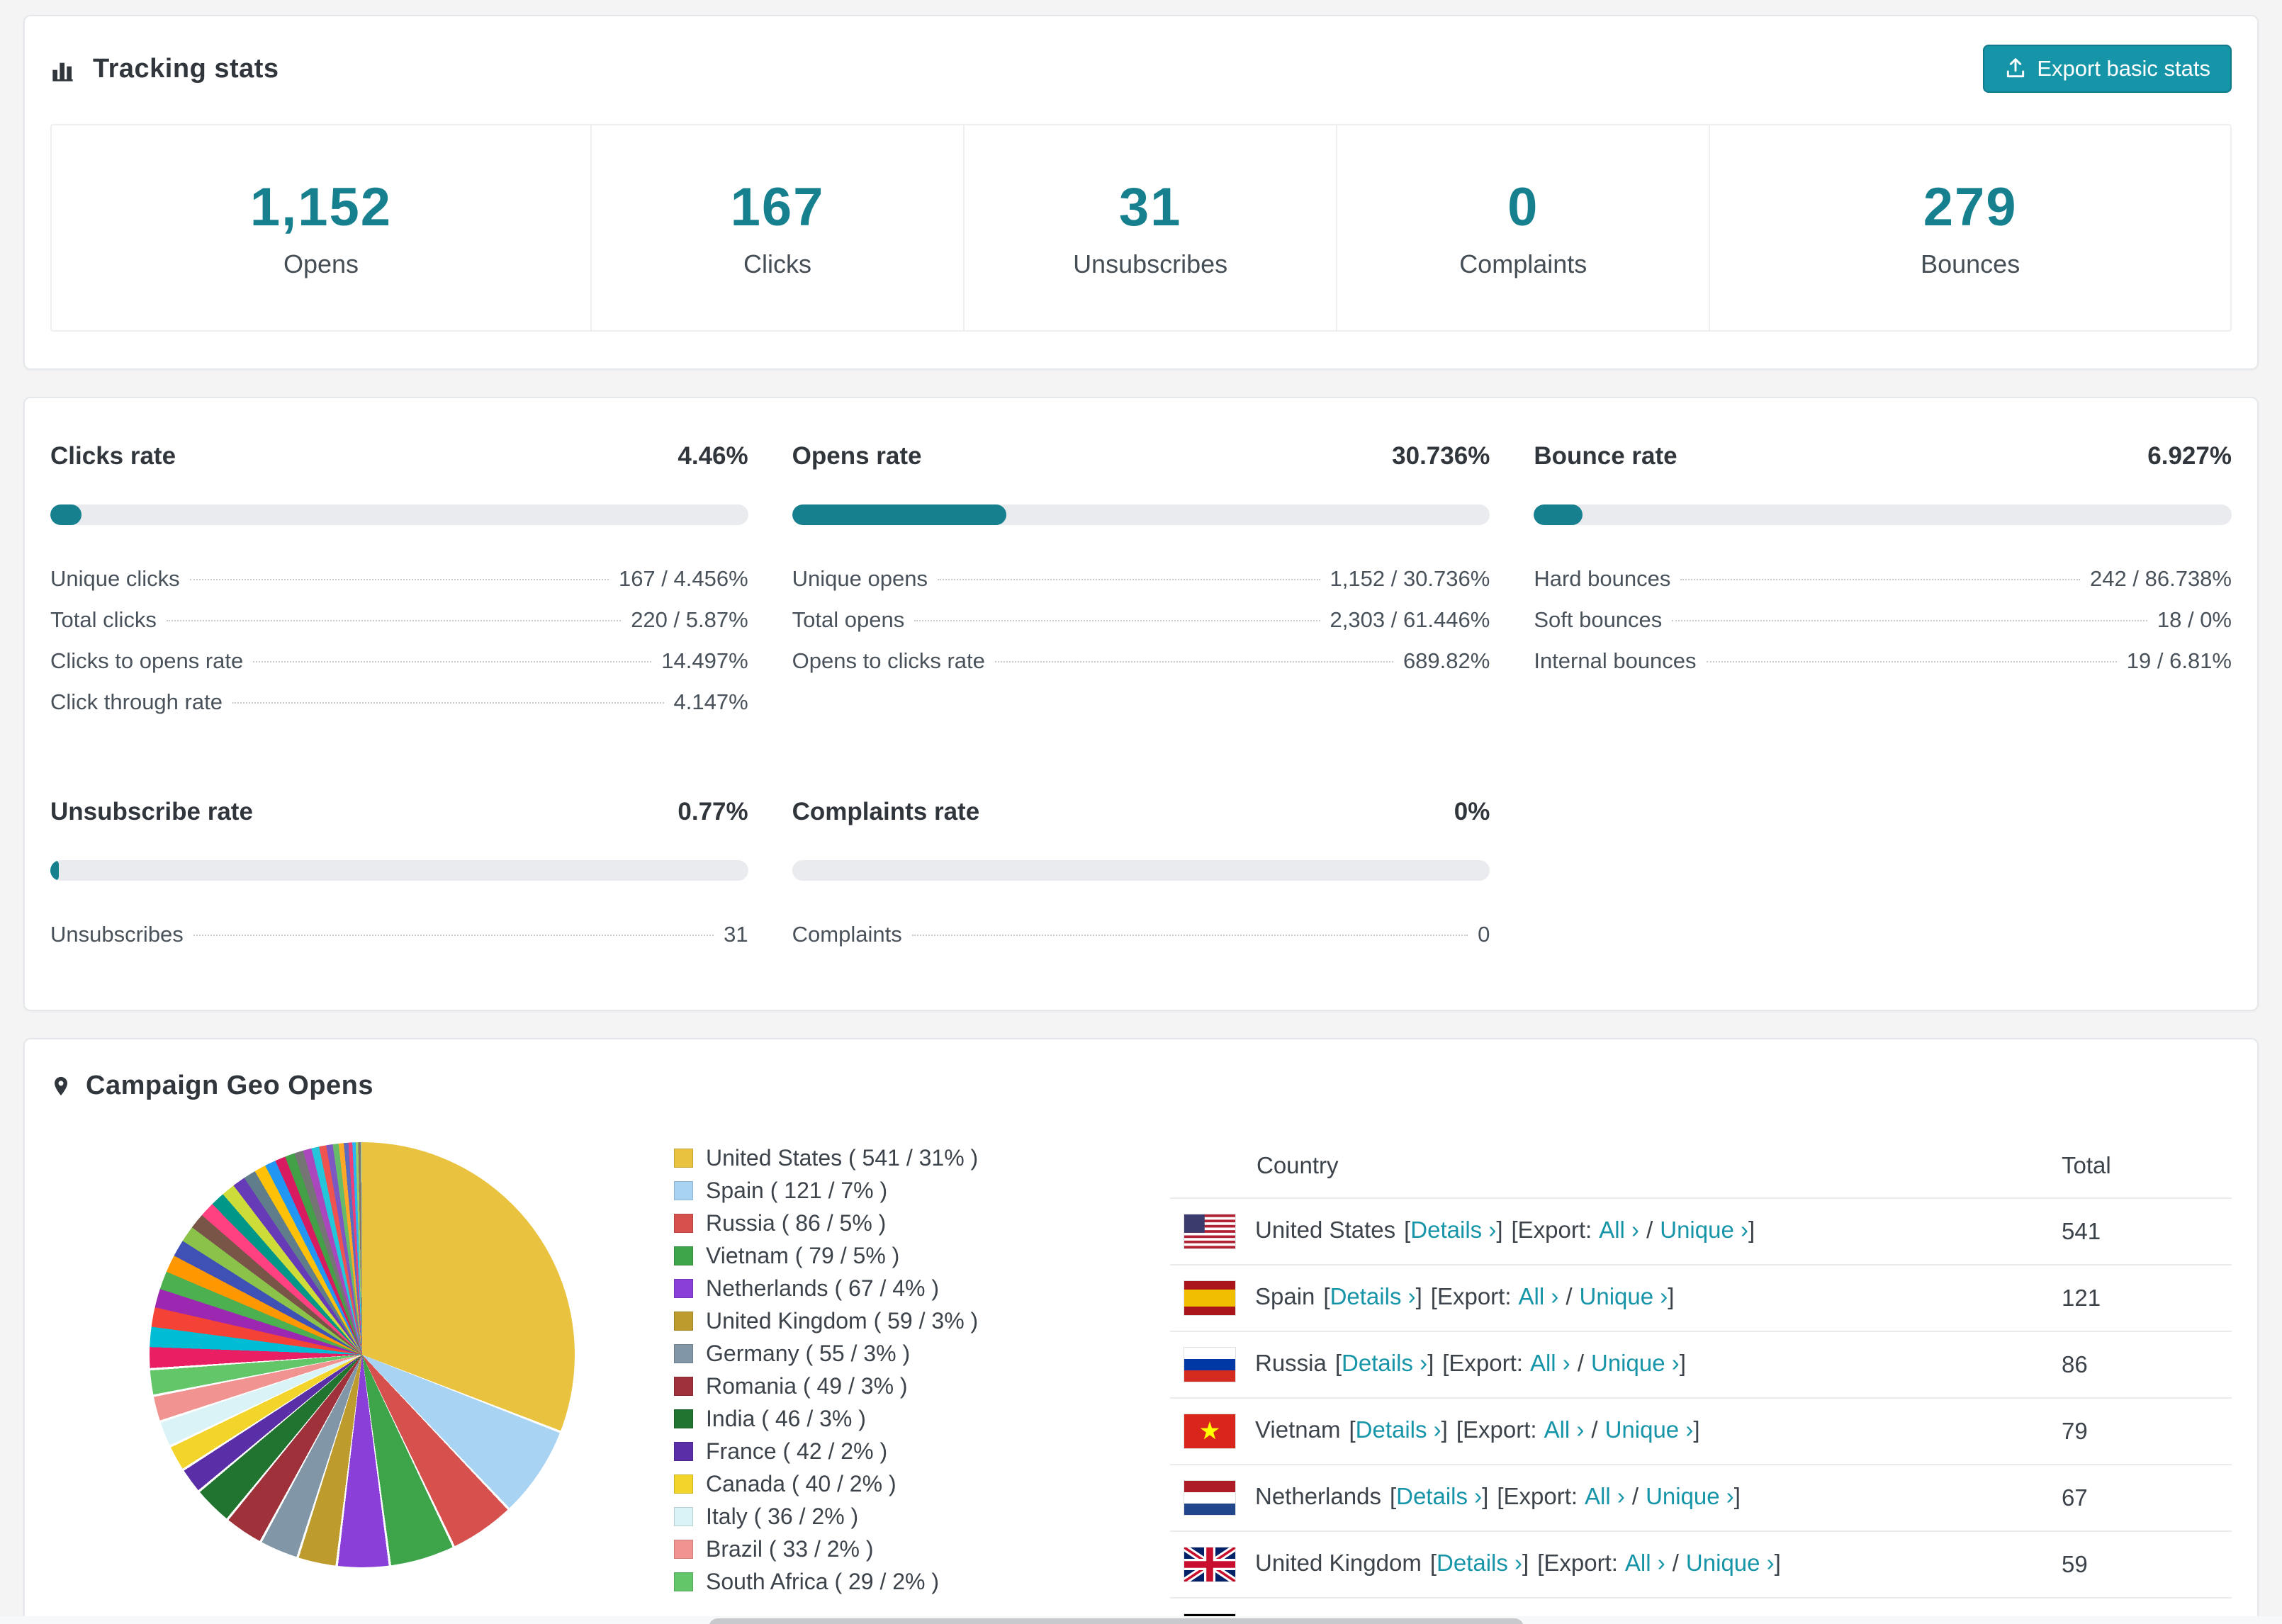 Image resolution: width=2282 pixels, height=1624 pixels. What do you see at coordinates (782, 1517) in the screenshot?
I see `legend-label: Italy ( 36 / 2% )` at bounding box center [782, 1517].